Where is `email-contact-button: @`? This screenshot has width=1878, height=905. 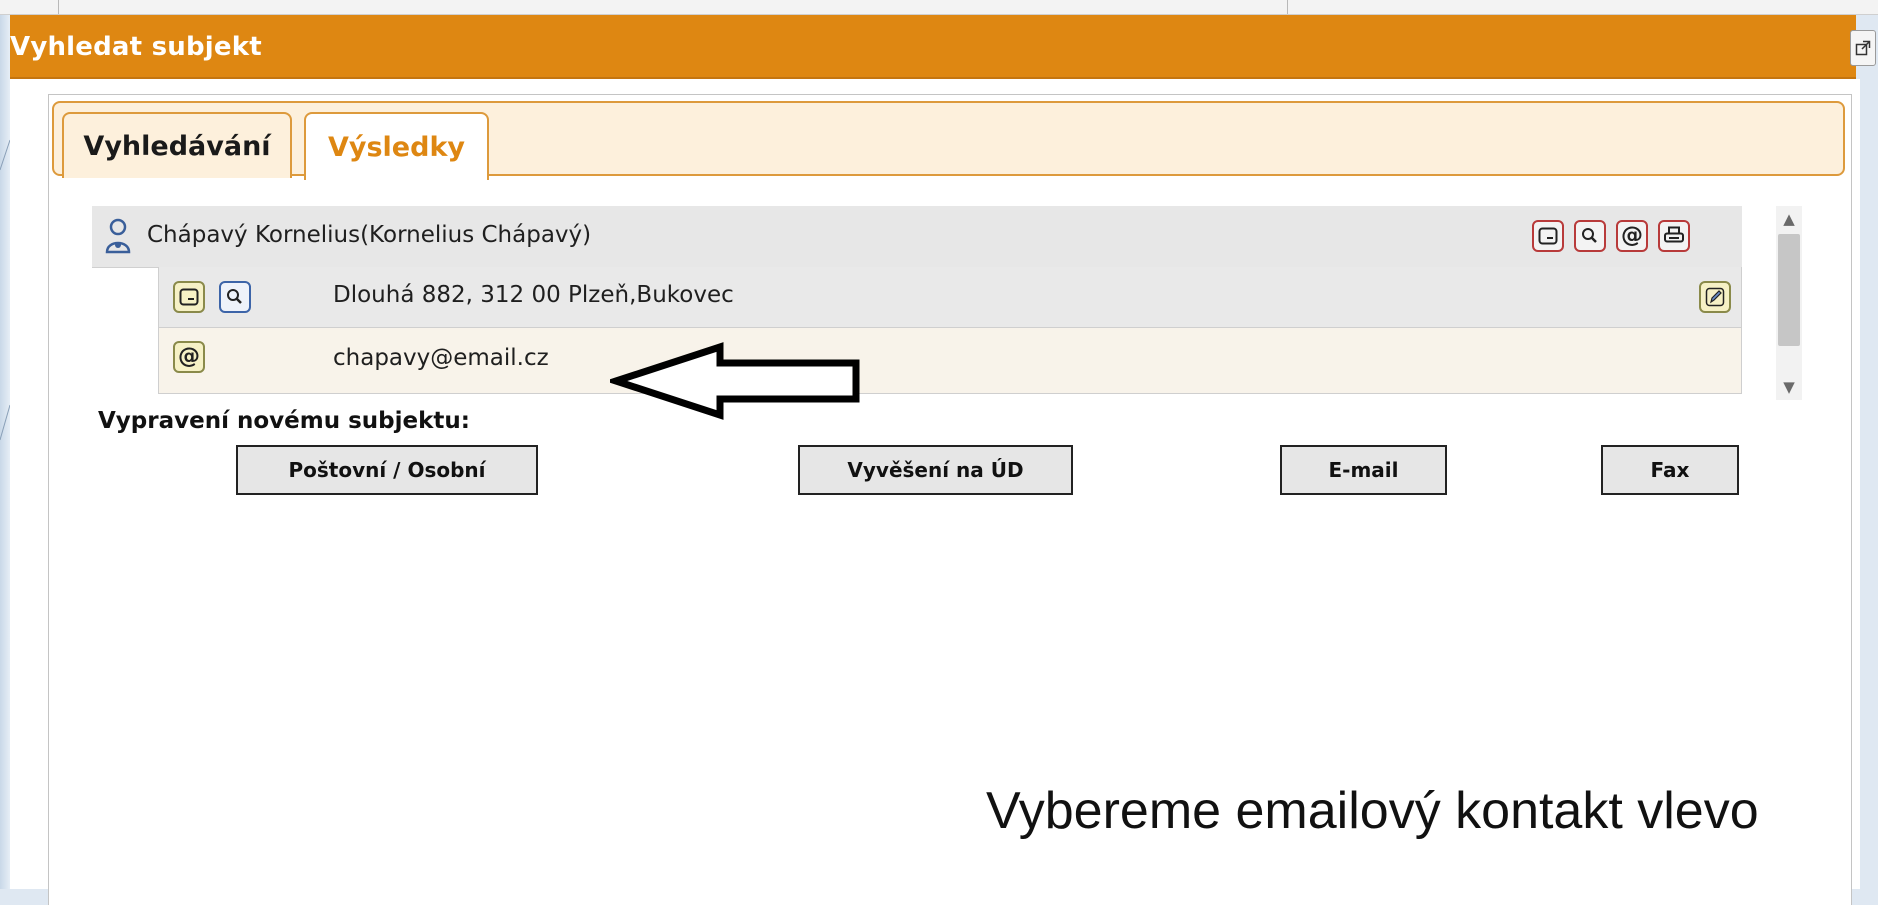
email-contact-button: @ is located at coordinates (189, 357).